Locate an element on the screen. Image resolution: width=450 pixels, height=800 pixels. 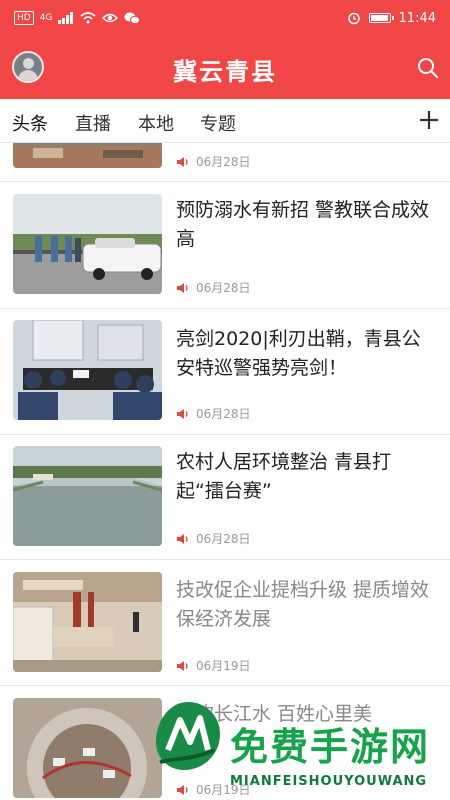
tab-local: 本地 is located at coordinates (156, 123).